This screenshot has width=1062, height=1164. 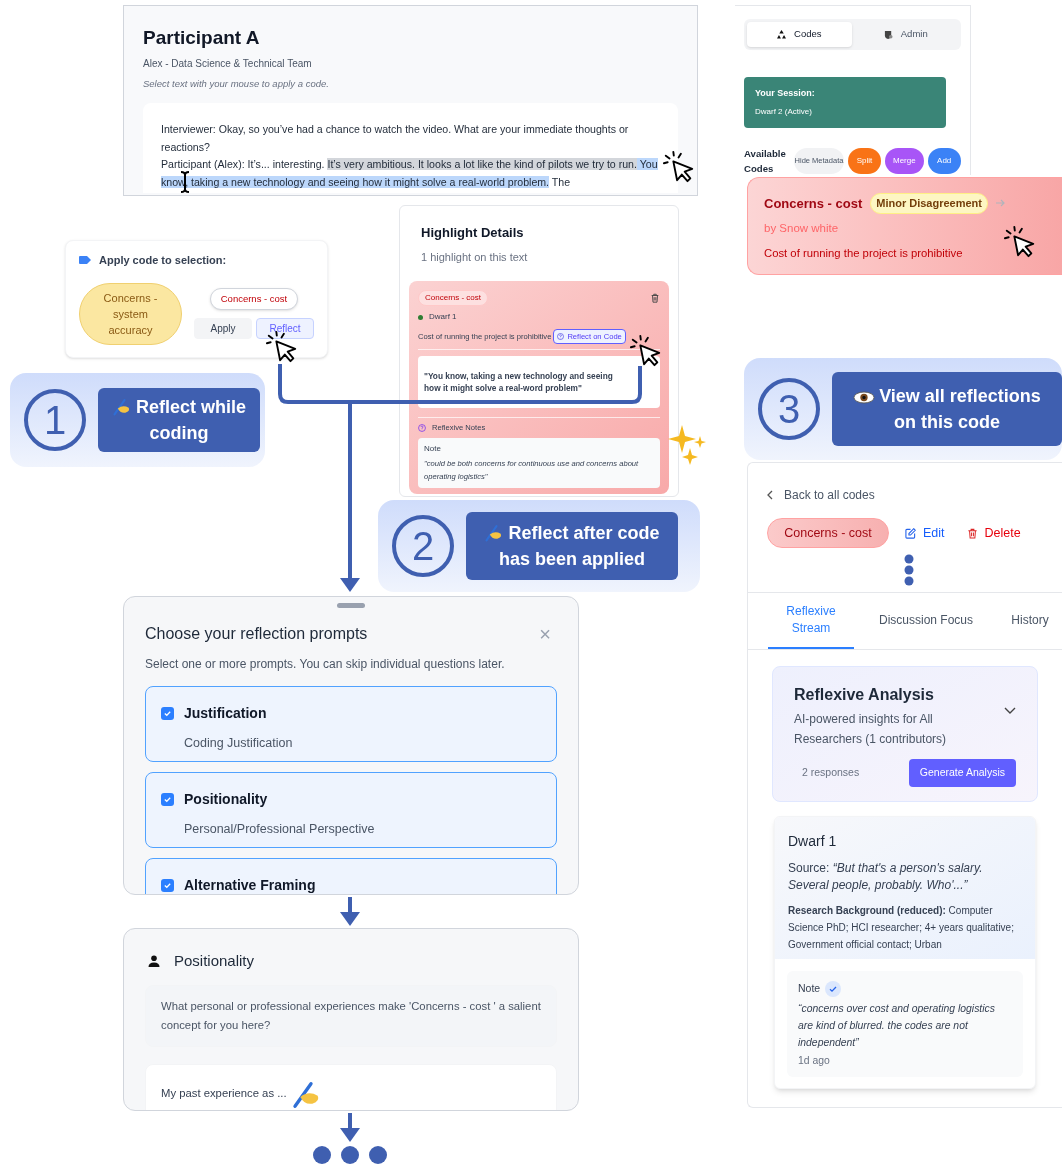 I want to click on instruction-text: Select text with your mouse to apply a code., so click(x=236, y=84).